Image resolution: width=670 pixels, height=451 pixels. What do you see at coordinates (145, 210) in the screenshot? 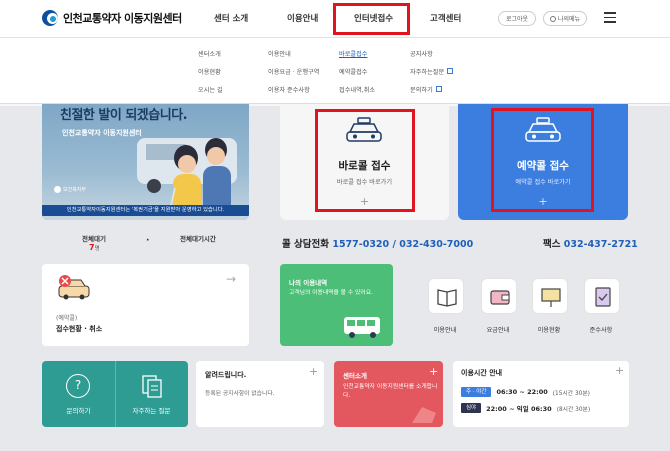
I see `banner-caption: 인천교통약자이동지원센터는 '복권기금'을 지원받아 운영하고 있습니다.` at bounding box center [145, 210].